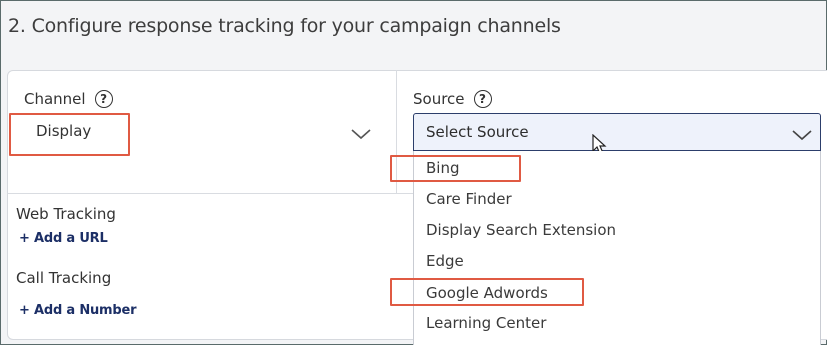 Image resolution: width=827 pixels, height=345 pixels. What do you see at coordinates (469, 199) in the screenshot?
I see `dropdown-option: Care Finder` at bounding box center [469, 199].